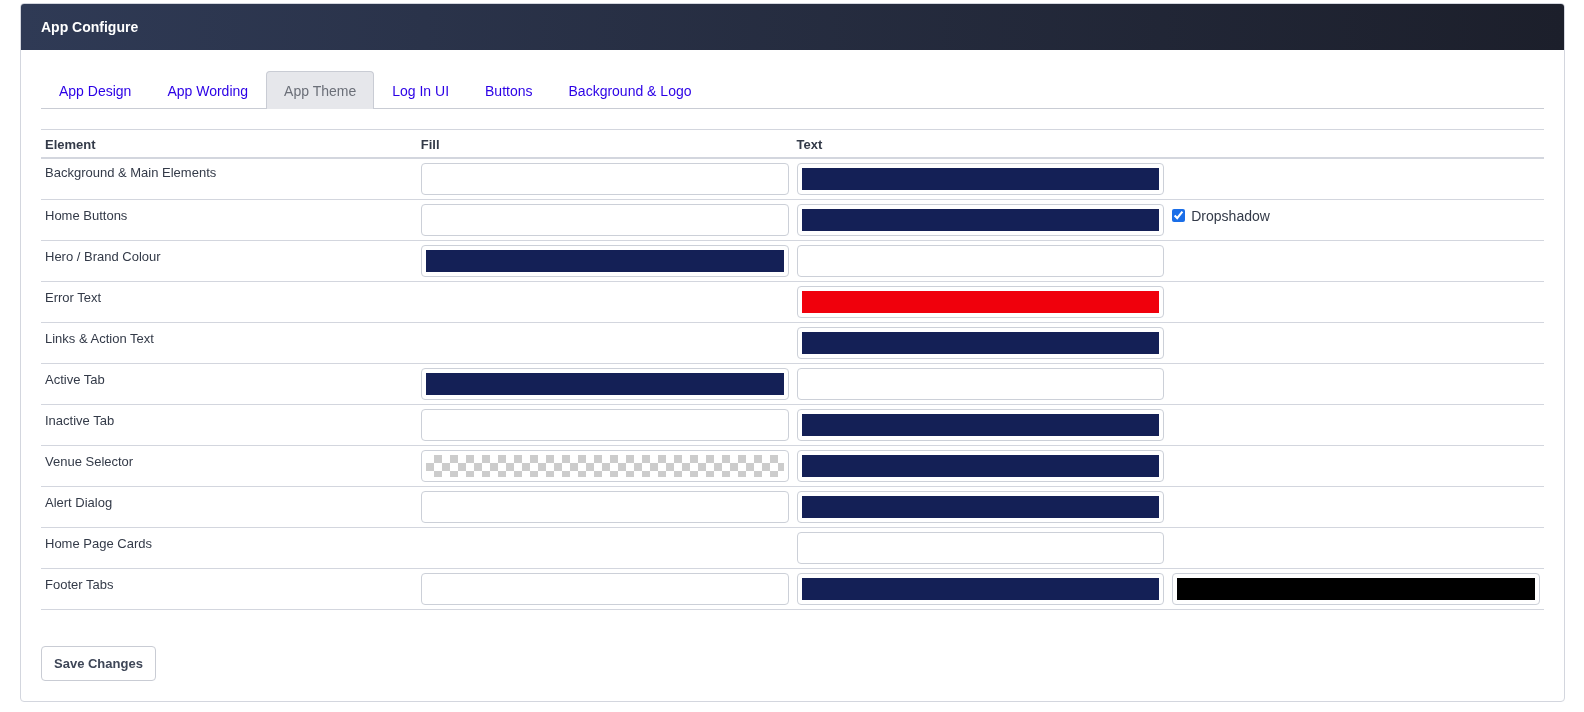 The width and height of the screenshot is (1584, 712). Describe the element at coordinates (75, 379) in the screenshot. I see `element-label: Active Tab` at that location.